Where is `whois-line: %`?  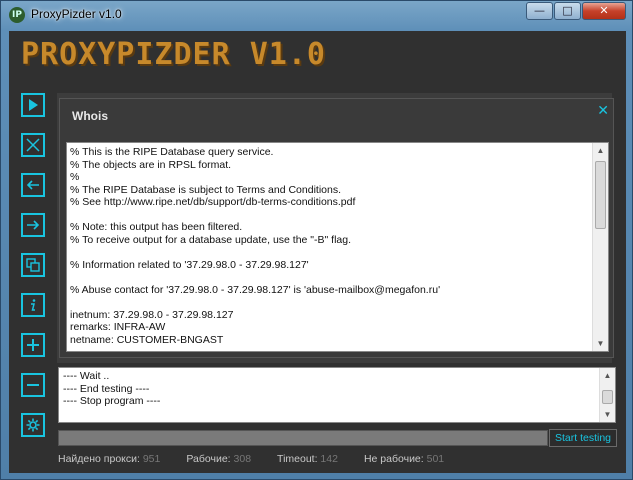
whois-line: % is located at coordinates (75, 177).